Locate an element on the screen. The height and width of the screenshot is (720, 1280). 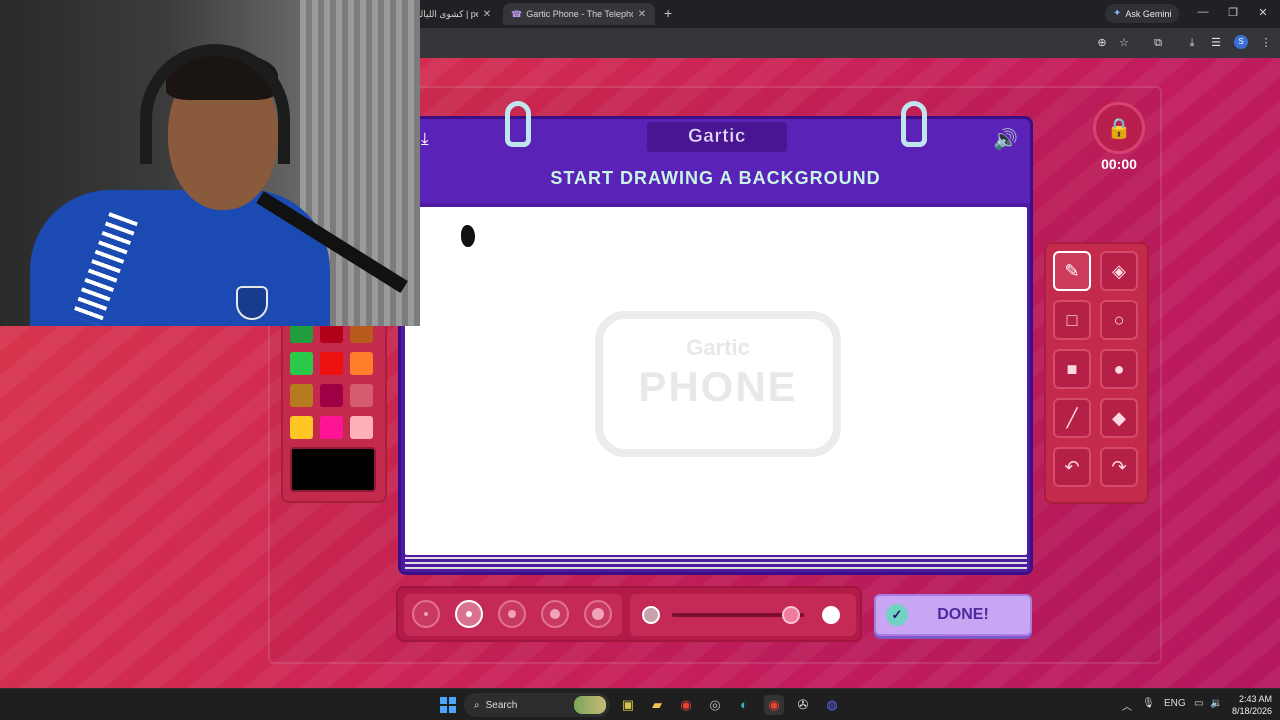
notebook-header: Gartic ⤓ 🔊 START DRAWING A BACKGROUND is located at coordinates (715, 161).